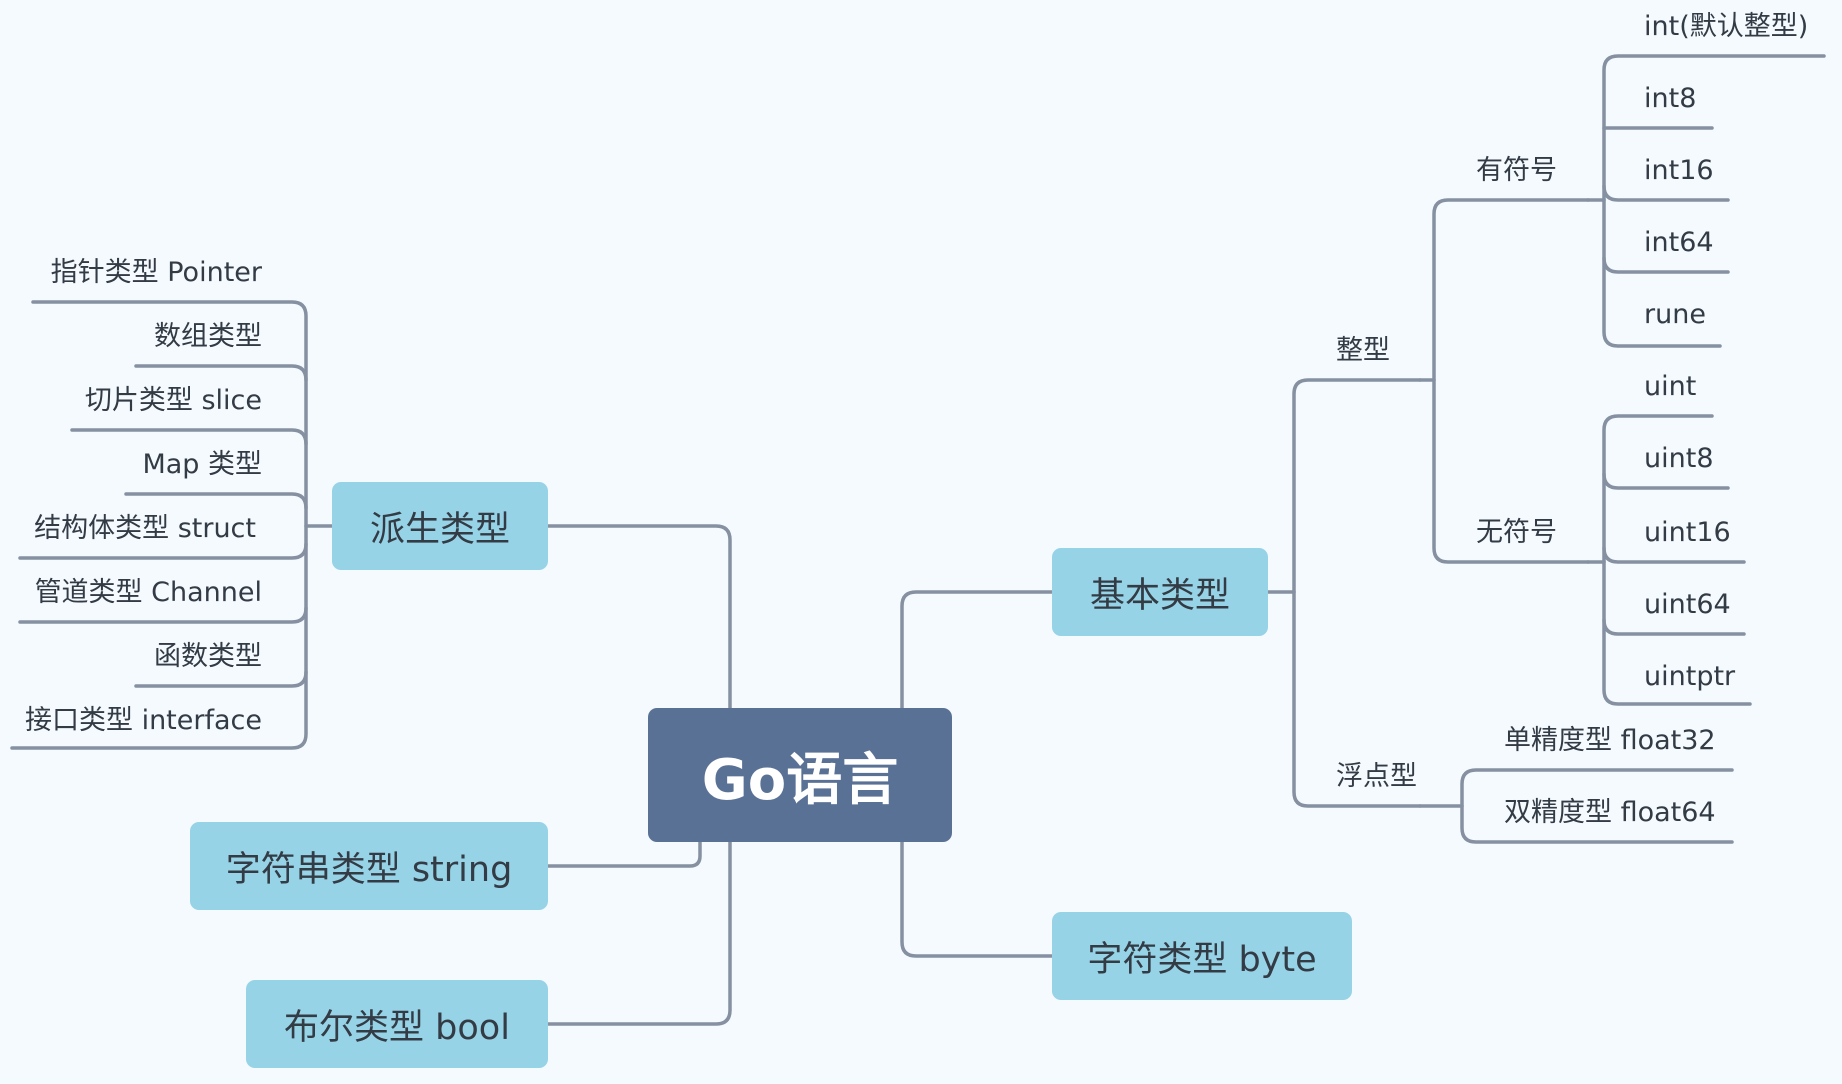 The height and width of the screenshot is (1084, 1842). Describe the element at coordinates (1376, 777) in the screenshot. I see `branch-float: 浮点型` at that location.